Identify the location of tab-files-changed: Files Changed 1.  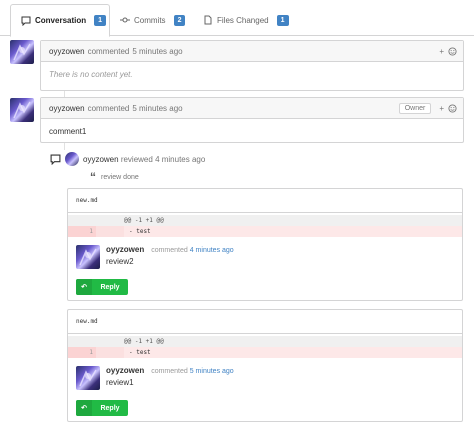
(248, 20).